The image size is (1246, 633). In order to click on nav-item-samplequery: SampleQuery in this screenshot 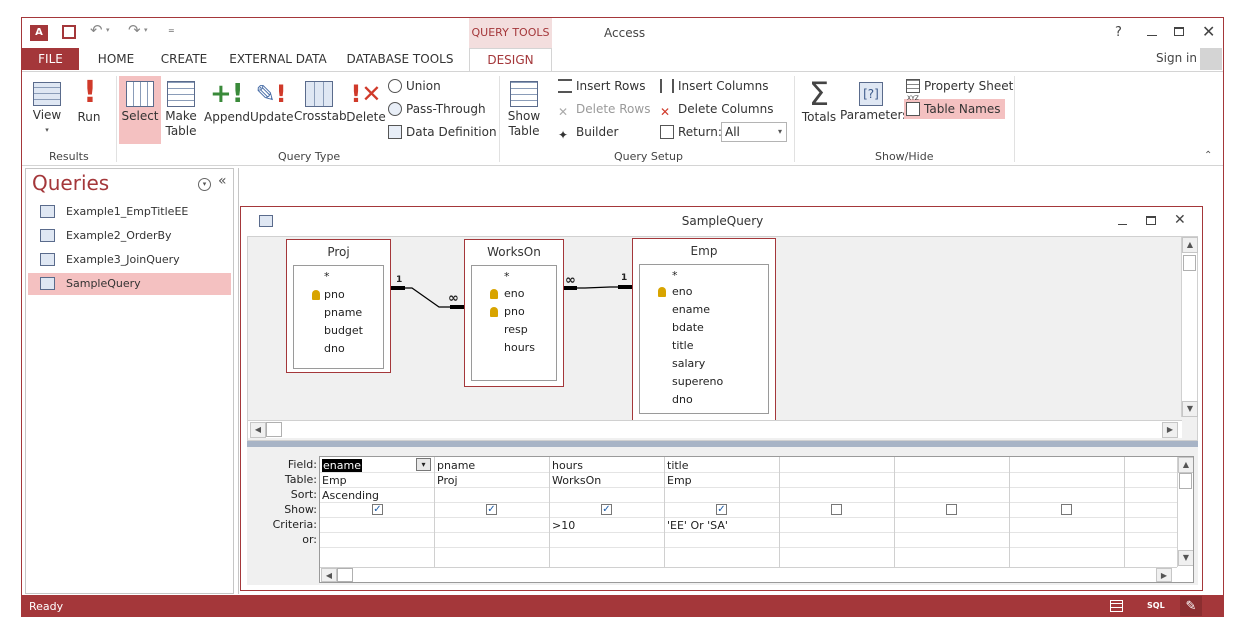, I will do `click(129, 284)`.